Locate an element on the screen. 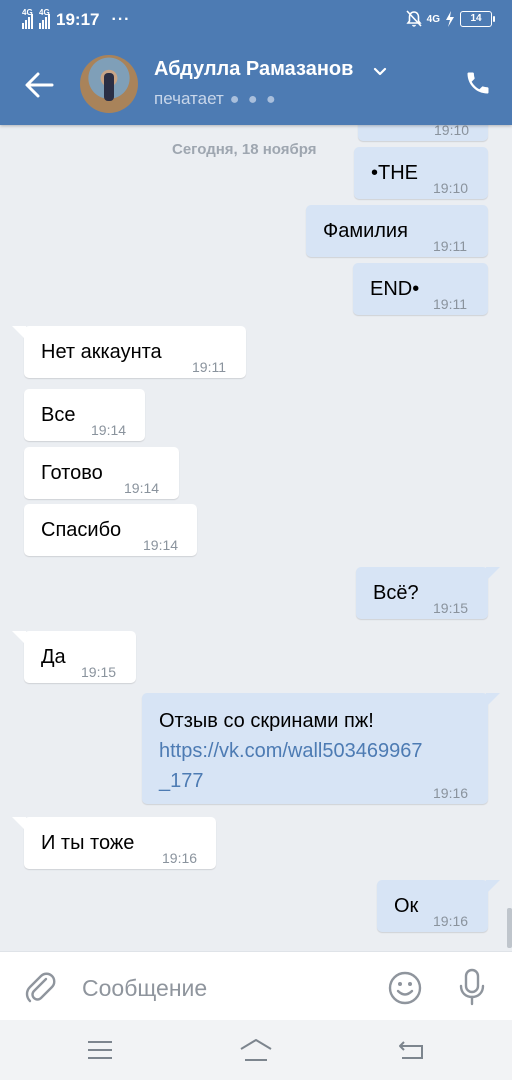 The image size is (512, 1080). message-text: Ок is located at coordinates (406, 906).